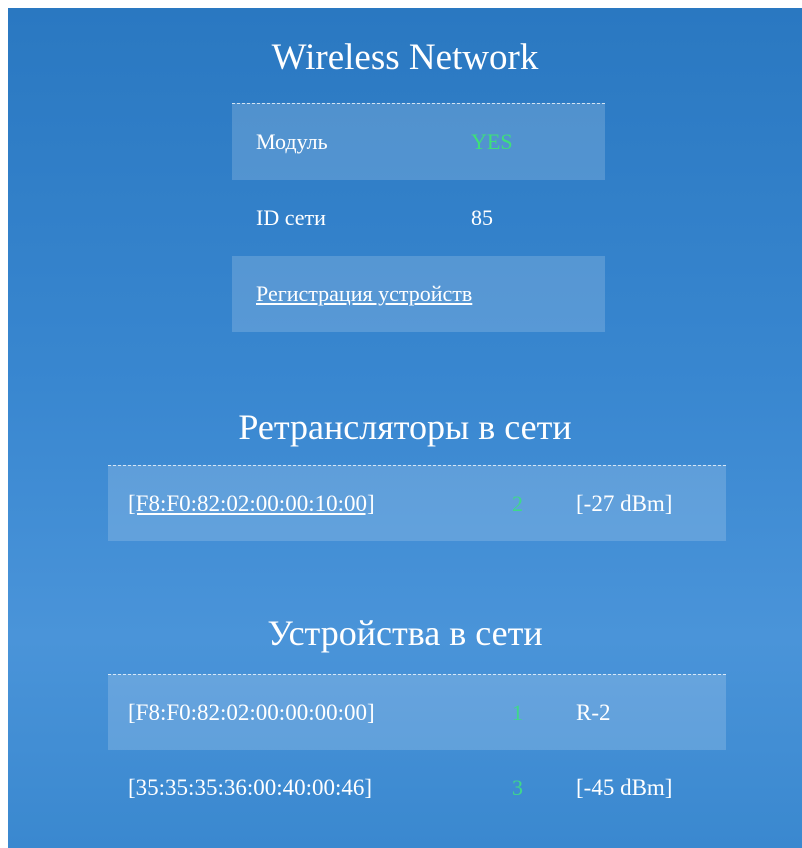 Image resolution: width=802 pixels, height=848 pixels. Describe the element at coordinates (417, 503) in the screenshot. I see `repeater-row: [F8:F0:82:02:00:00:10:00] 2 [-27 dBm]` at that location.